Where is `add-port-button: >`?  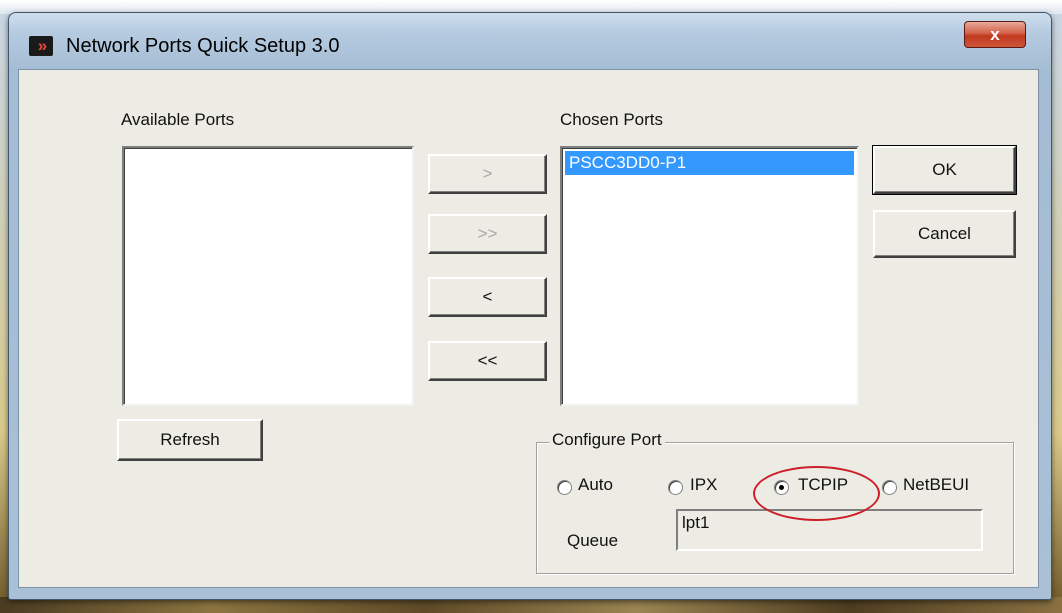
add-port-button: > is located at coordinates (487, 174).